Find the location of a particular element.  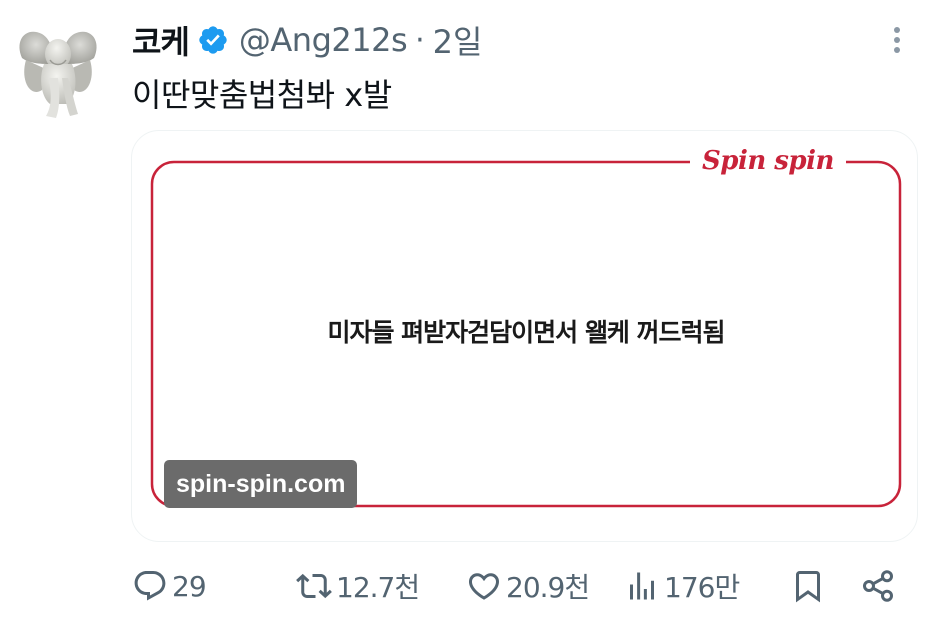

tweet-text: 이딴맞춤법첨봐 x발 is located at coordinates (262, 95).